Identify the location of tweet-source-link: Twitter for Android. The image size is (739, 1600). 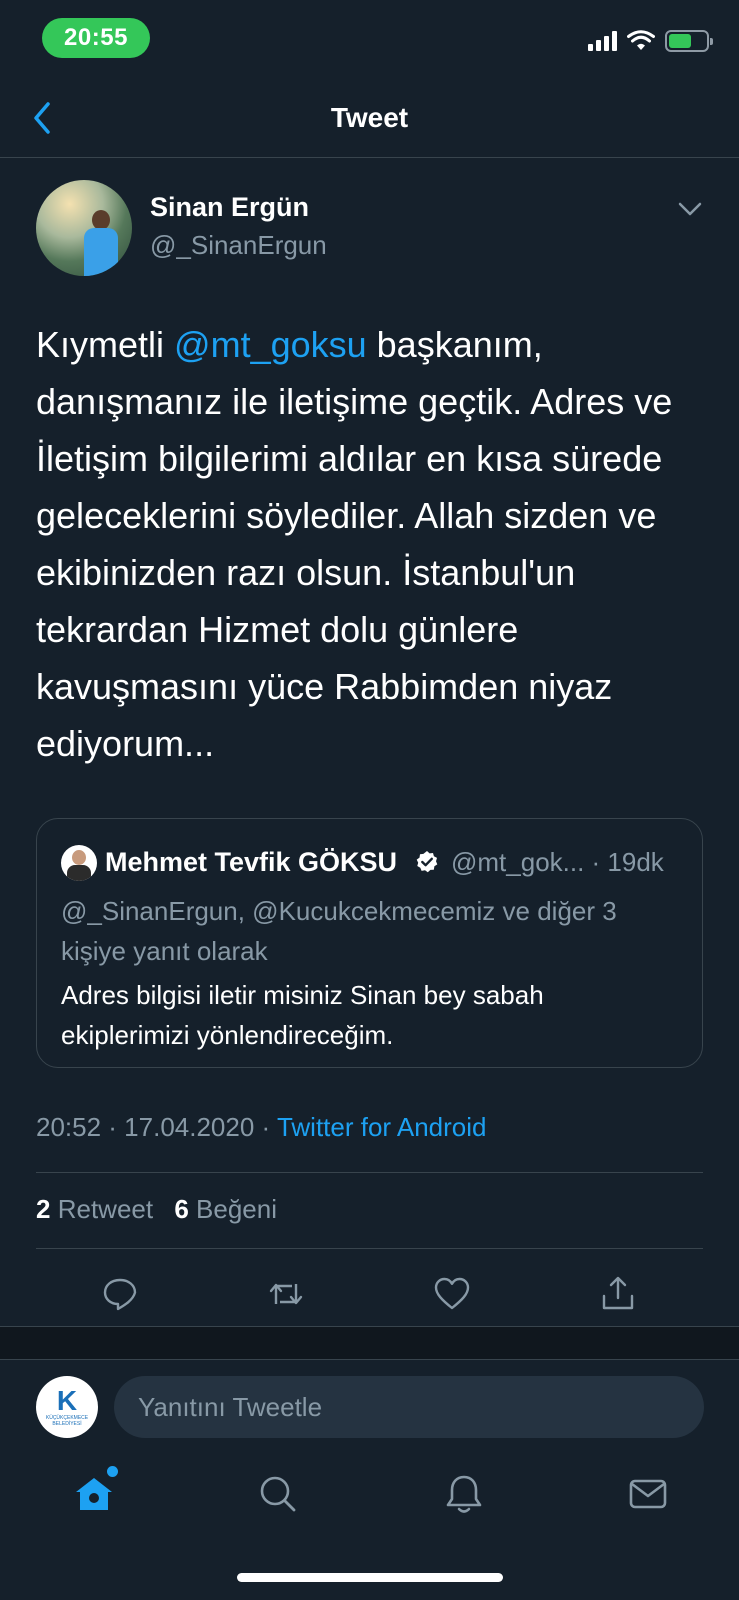
(382, 1127).